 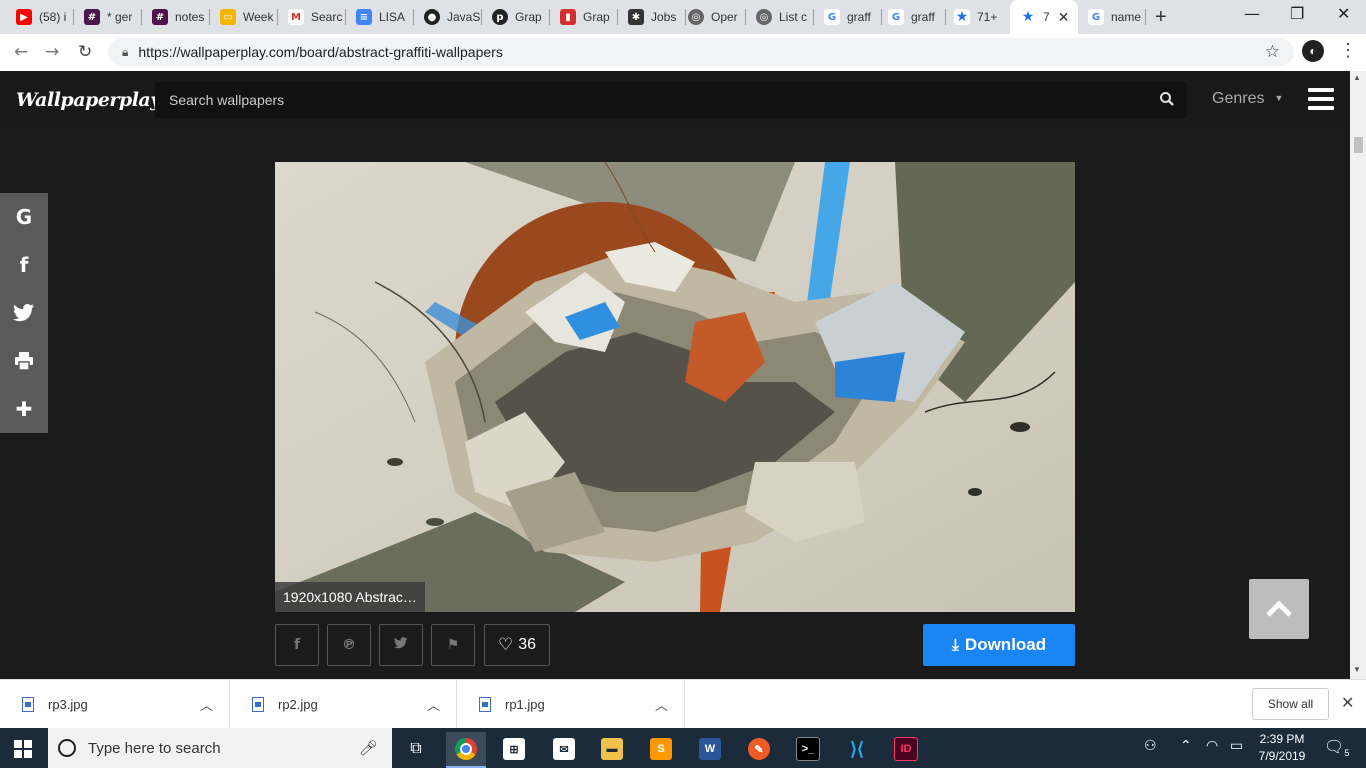 I want to click on browser-tab: ★ 71+, so click(x=978, y=17).